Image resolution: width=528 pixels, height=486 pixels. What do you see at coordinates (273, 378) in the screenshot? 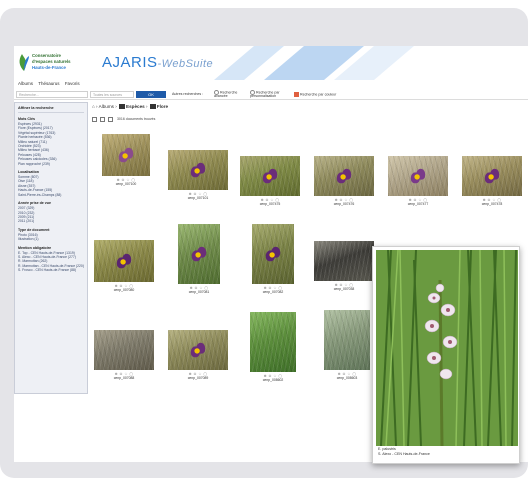
I see `thumbnail-caption: ⊕ ⊙ ☆ ▢ cenp_008602` at bounding box center [273, 378].